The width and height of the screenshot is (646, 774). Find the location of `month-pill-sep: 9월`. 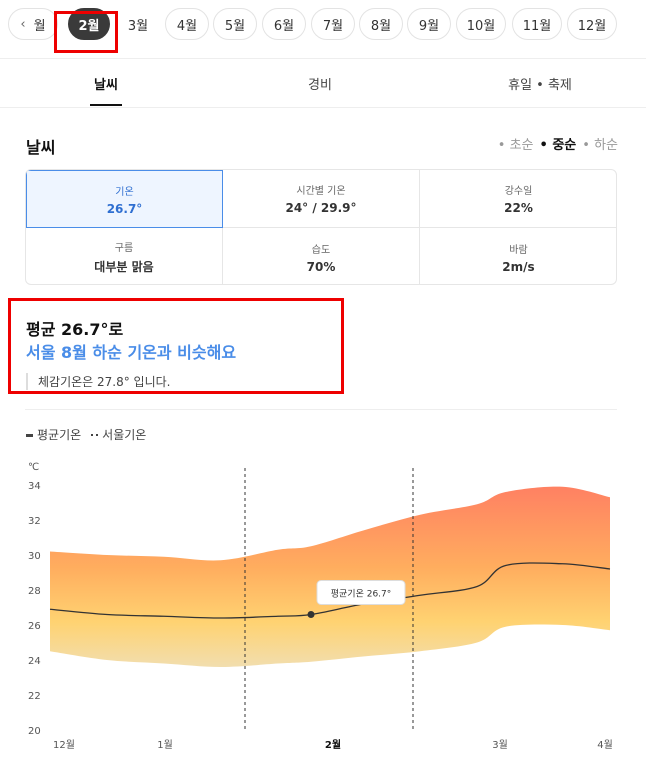

month-pill-sep: 9월 is located at coordinates (429, 24).